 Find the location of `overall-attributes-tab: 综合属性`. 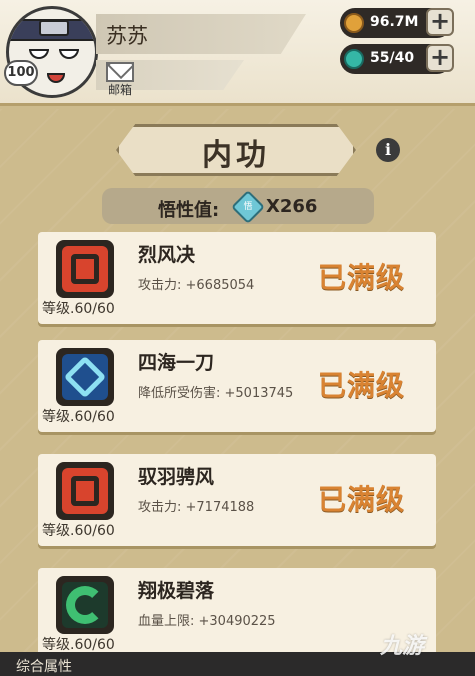

overall-attributes-tab: 综合属性 is located at coordinates (44, 666).